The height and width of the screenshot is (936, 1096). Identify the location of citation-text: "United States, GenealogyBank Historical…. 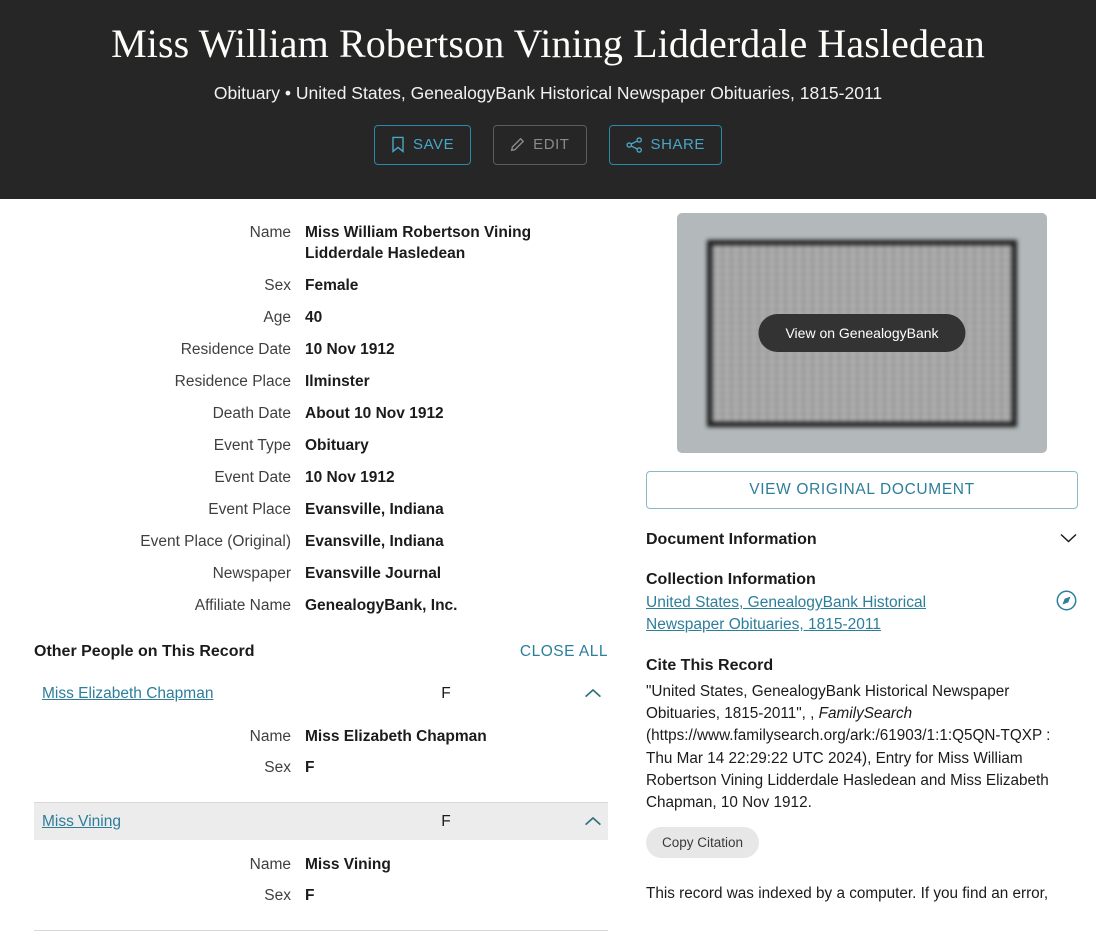
(862, 747).